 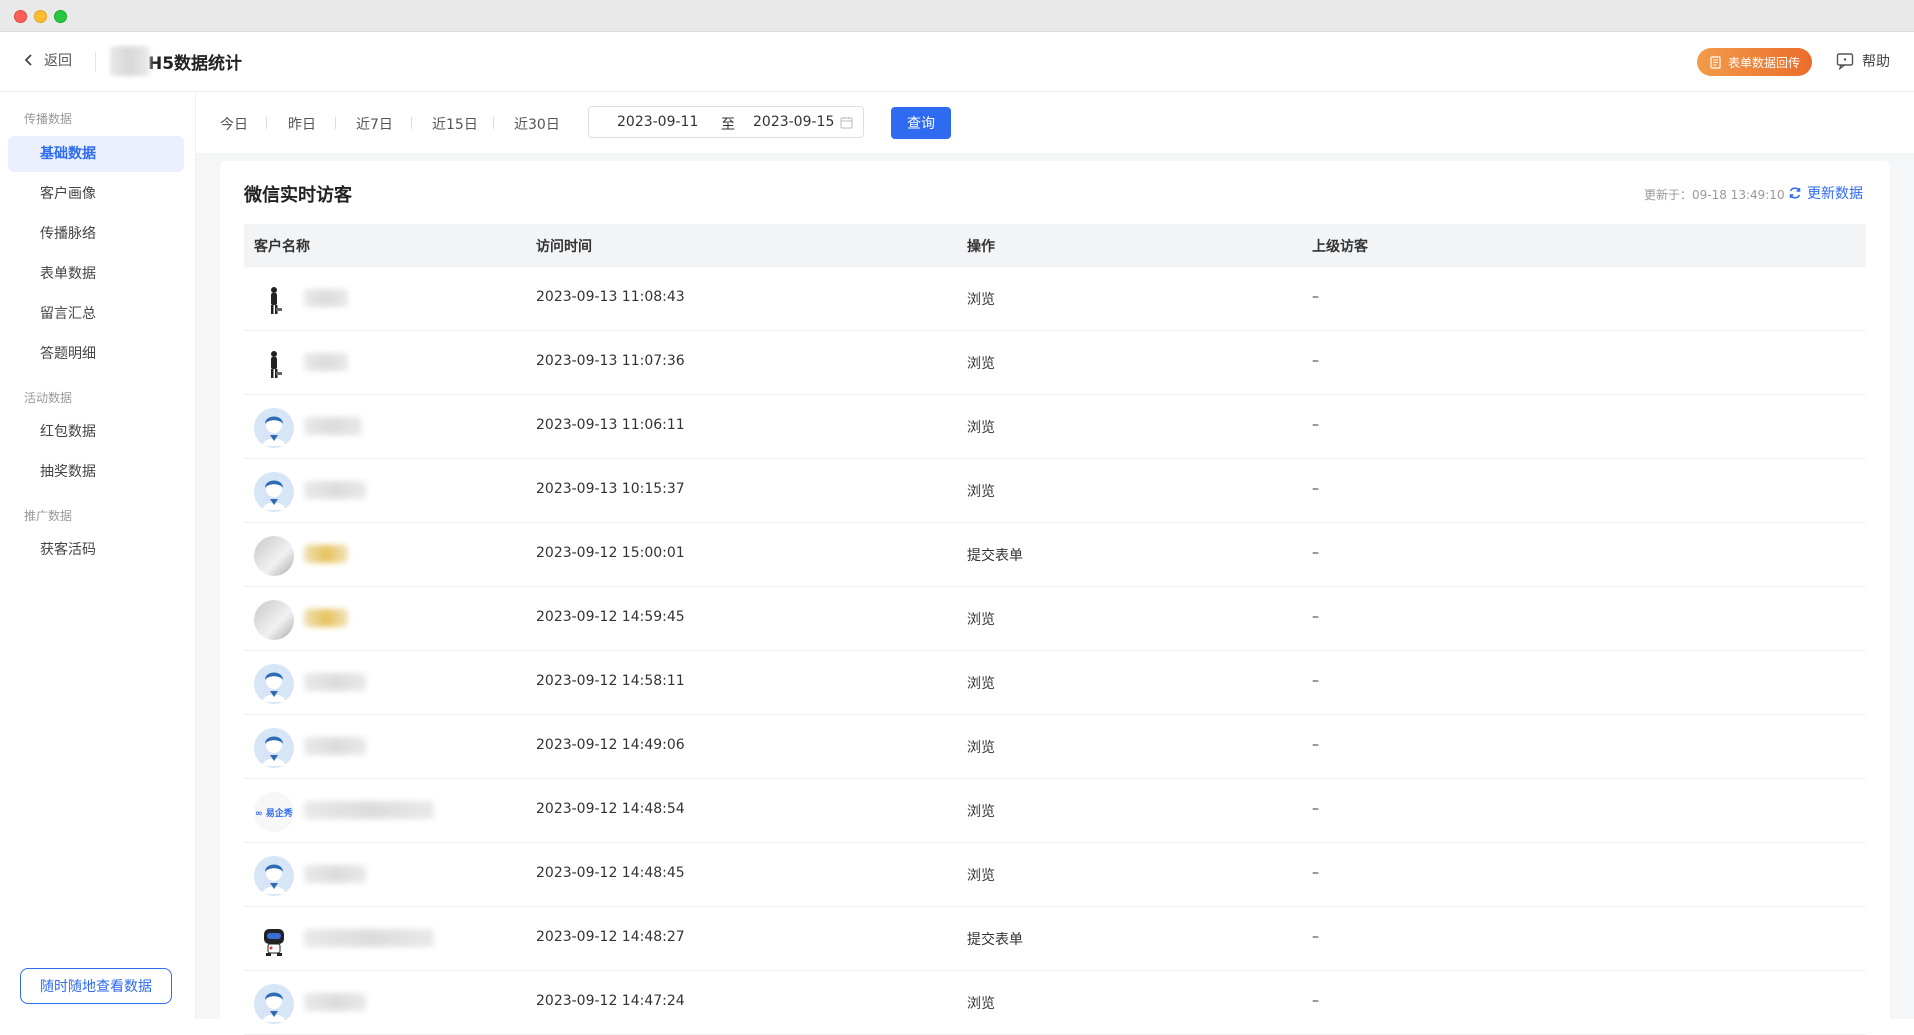 I want to click on sidebar-item-lottery: 抽奖数据, so click(x=96, y=472).